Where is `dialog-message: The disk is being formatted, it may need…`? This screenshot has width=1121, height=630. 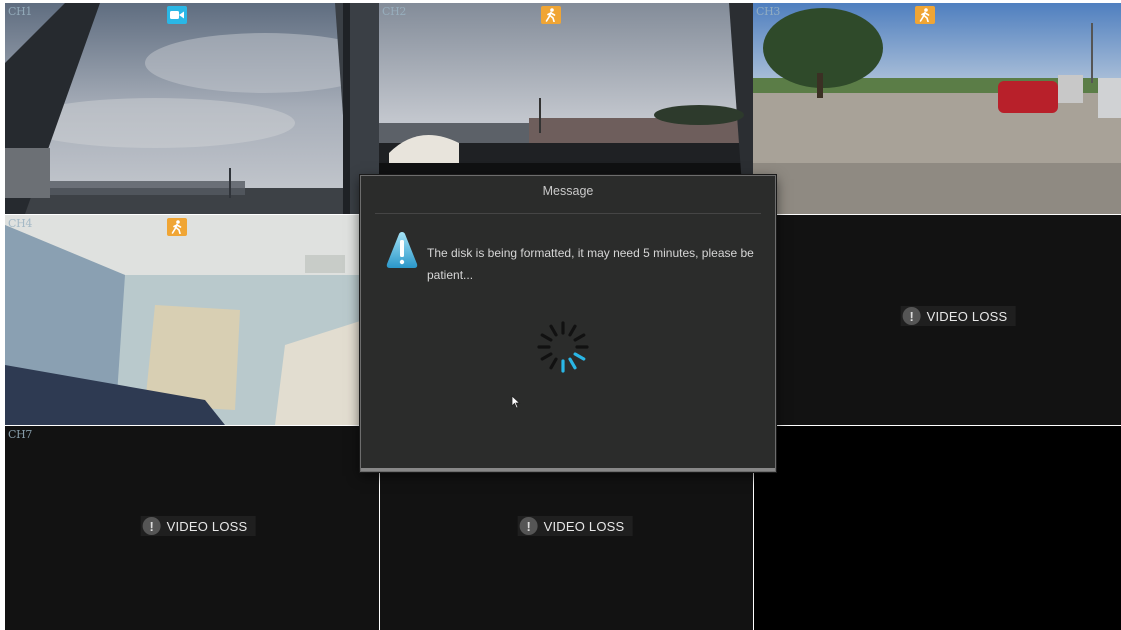 dialog-message: The disk is being formatted, it may need… is located at coordinates (590, 264).